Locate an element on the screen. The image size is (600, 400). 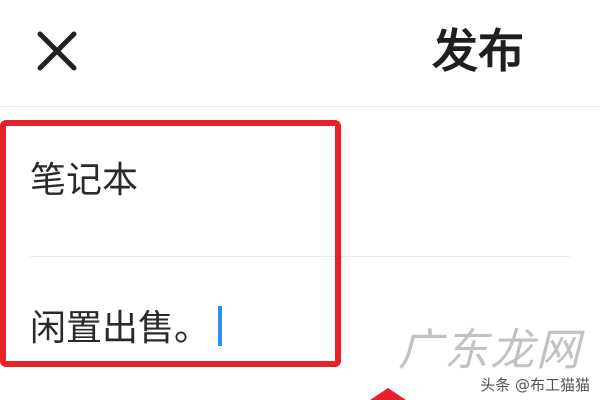
annotation-arrow is located at coordinates (388, 394).